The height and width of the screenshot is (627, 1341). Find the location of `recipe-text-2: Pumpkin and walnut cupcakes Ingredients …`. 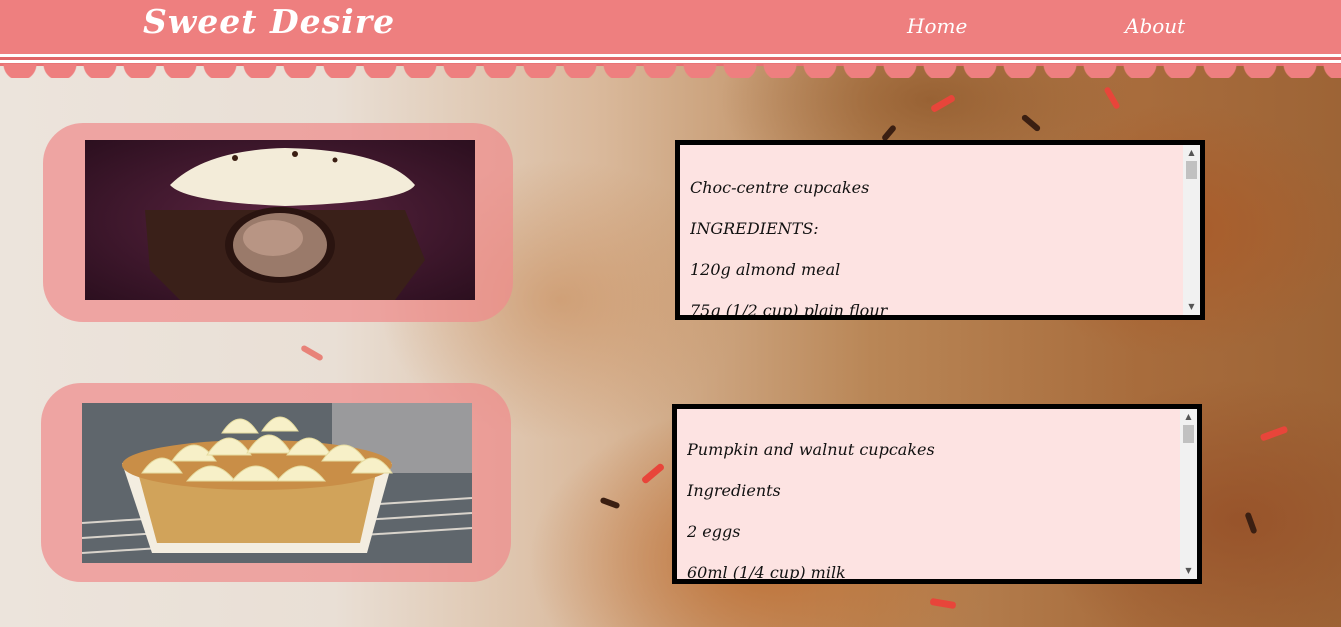

recipe-text-2: Pumpkin and walnut cupcakes Ingredients … is located at coordinates (930, 494).